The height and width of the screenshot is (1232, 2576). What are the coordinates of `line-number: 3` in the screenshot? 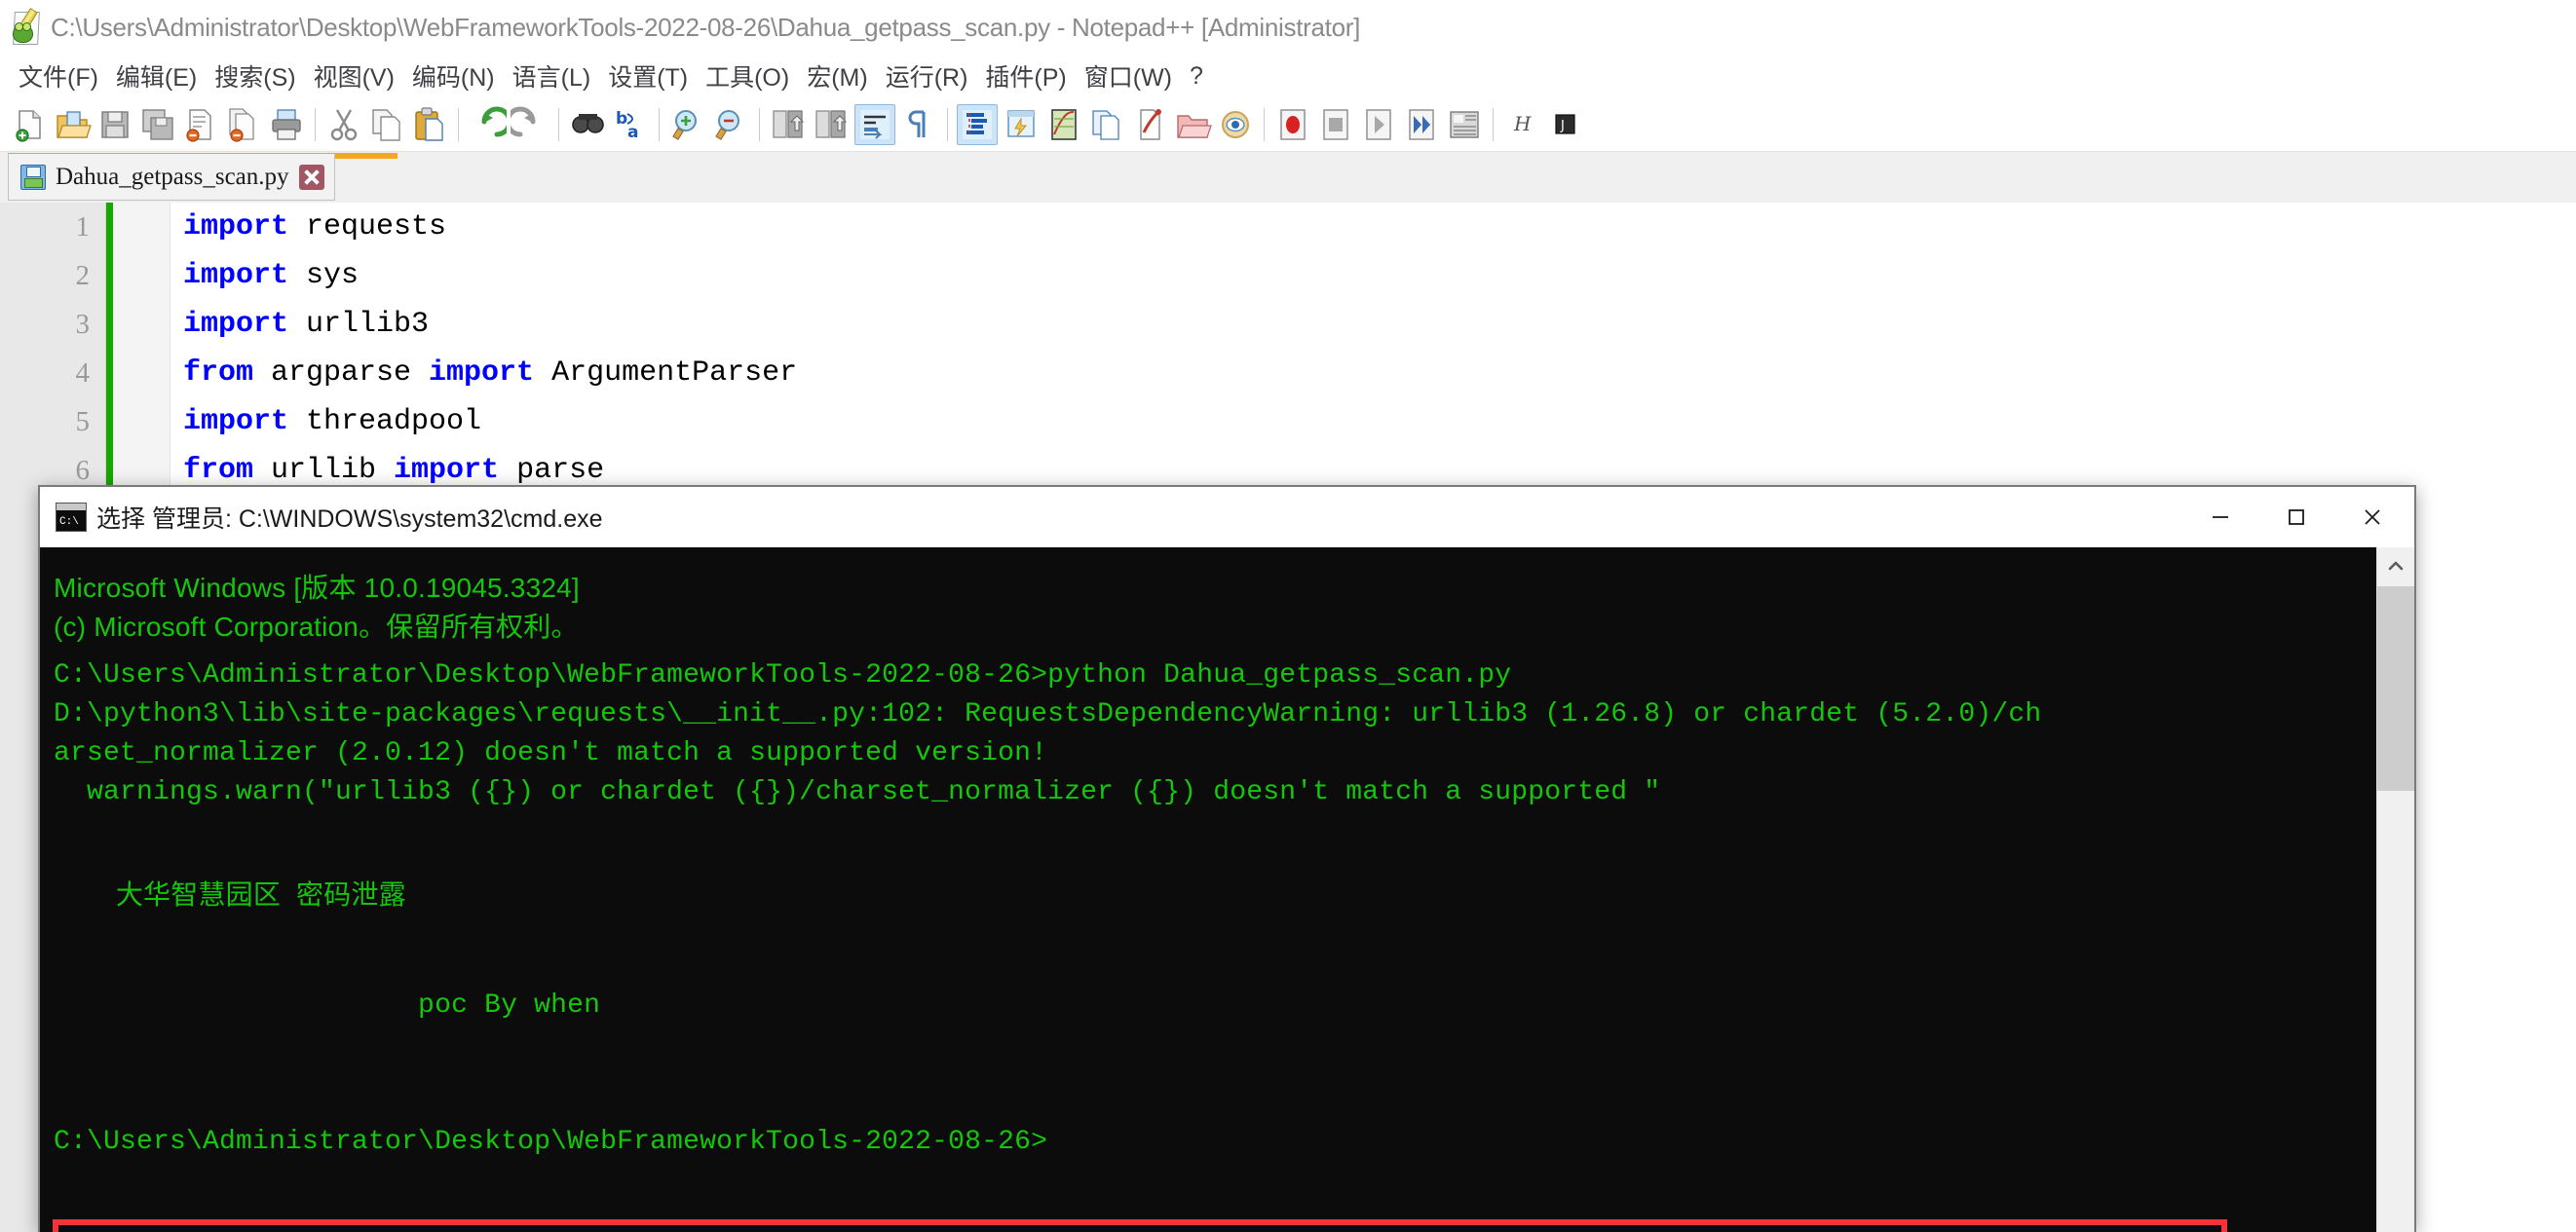 It's located at (83, 324).